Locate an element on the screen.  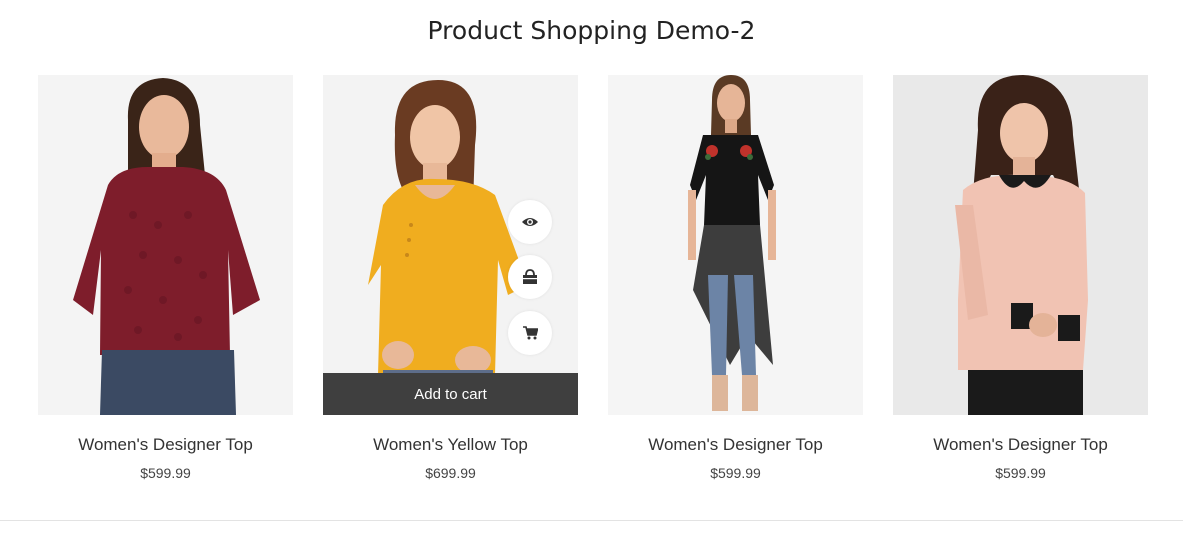
product-image: Add to cart is located at coordinates (450, 245).